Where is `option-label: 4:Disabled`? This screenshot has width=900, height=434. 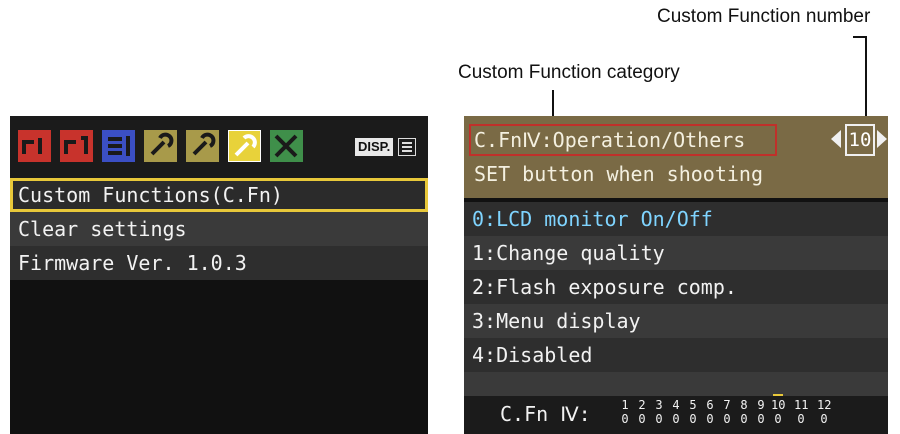
option-label: 4:Disabled is located at coordinates (532, 355).